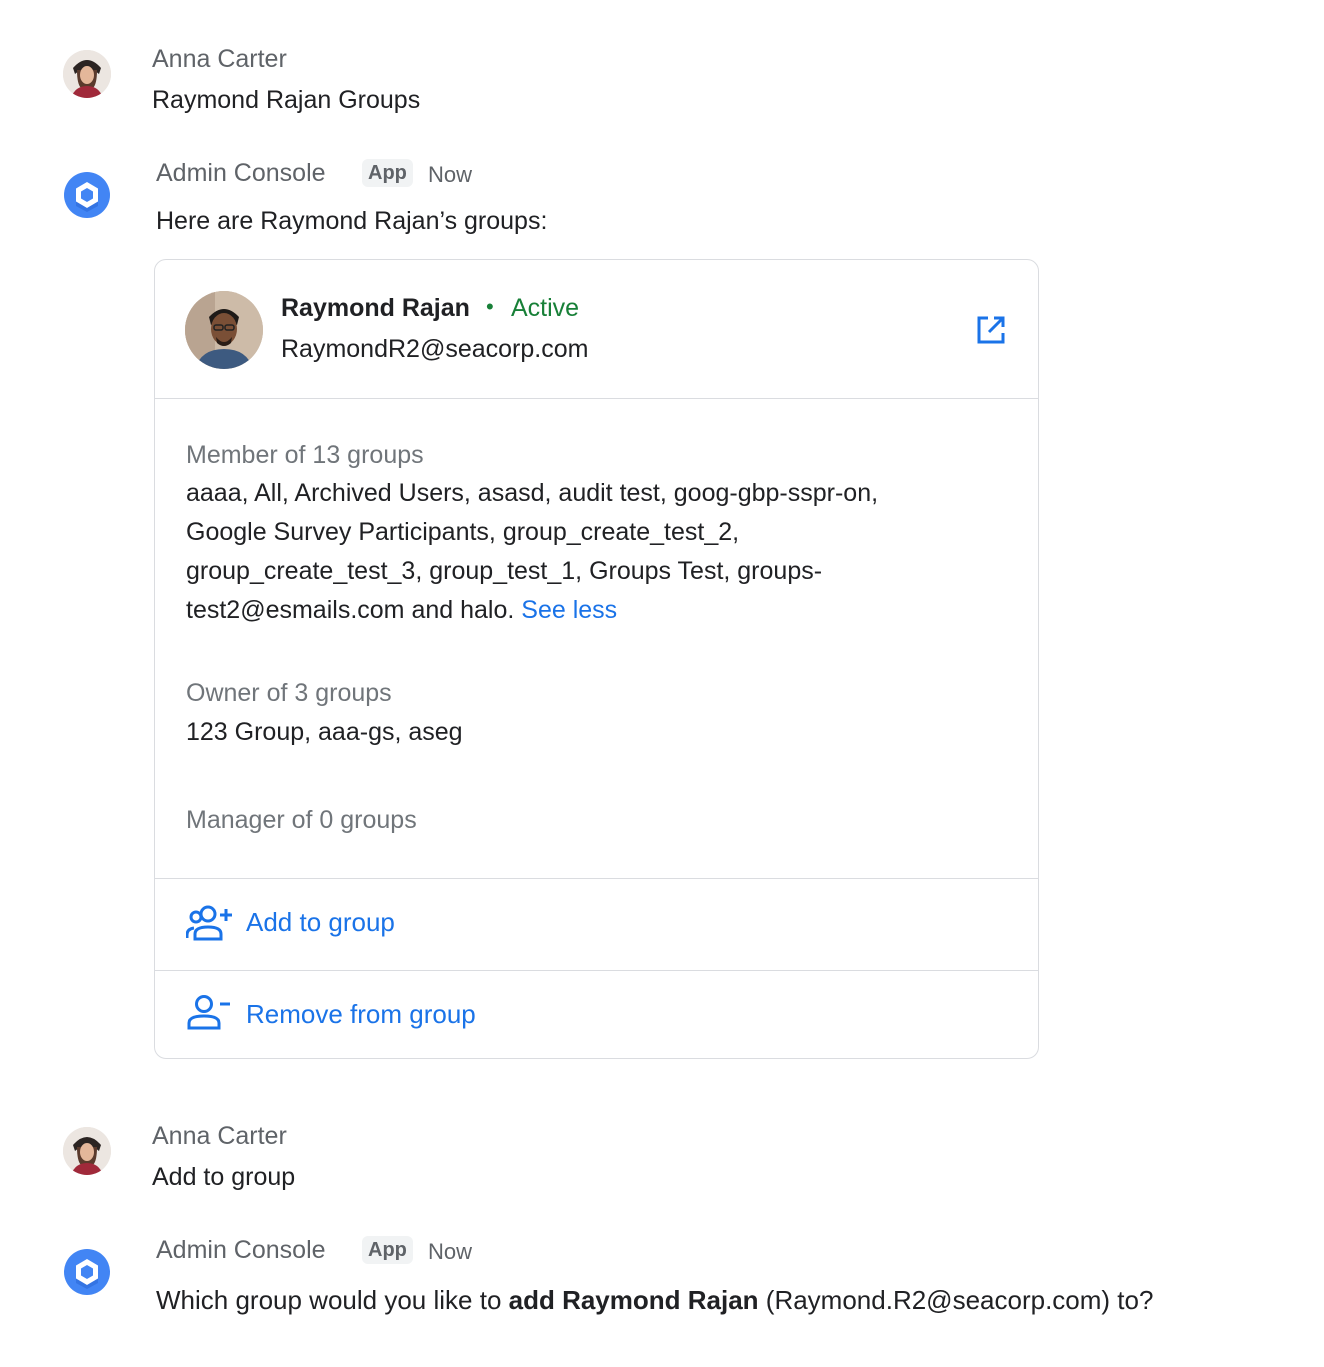 Image resolution: width=1324 pixels, height=1367 pixels. Describe the element at coordinates (352, 221) in the screenshot. I see `message-text: Here are Raymond Rajan’s groups:` at that location.